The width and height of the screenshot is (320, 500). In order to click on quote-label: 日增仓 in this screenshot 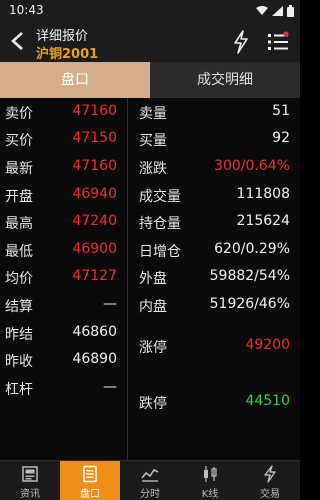, I will do `click(160, 251)`.